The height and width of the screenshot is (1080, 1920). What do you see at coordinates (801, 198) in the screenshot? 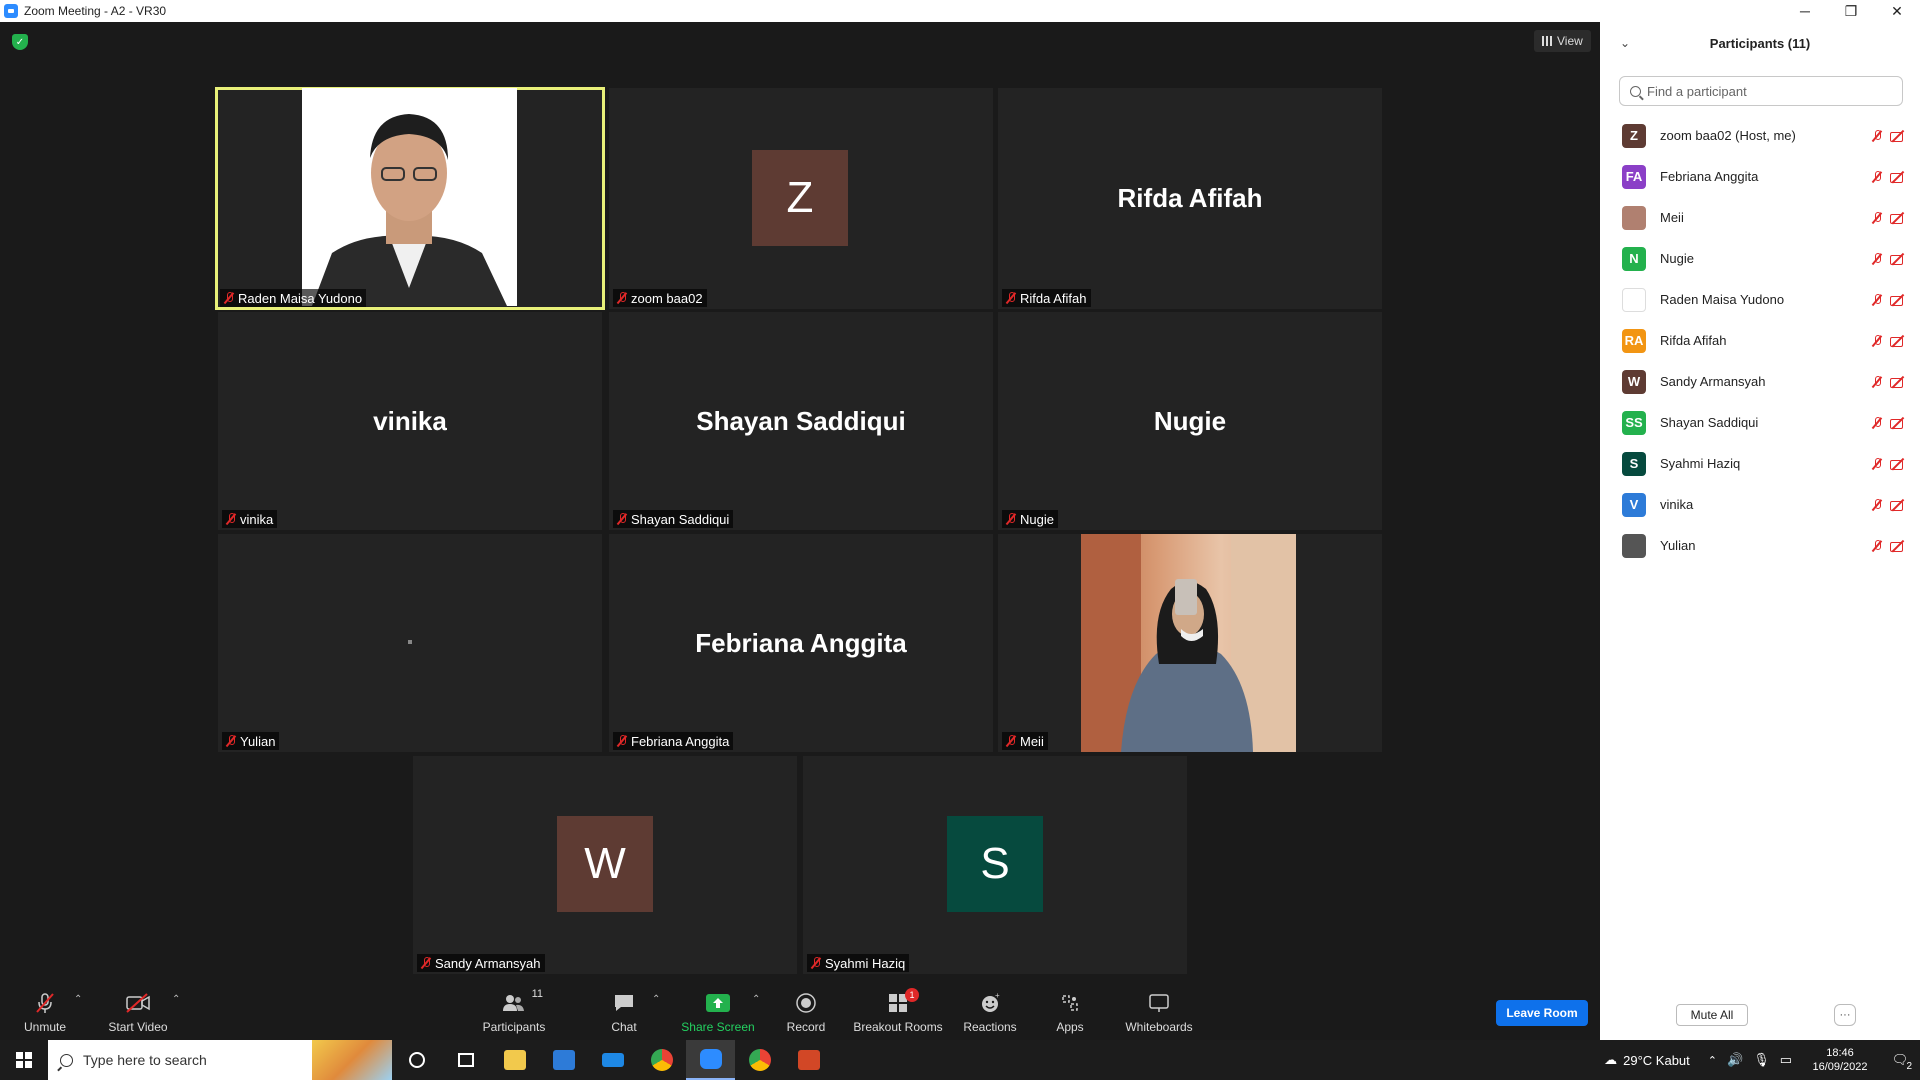
I see `video-tile-zoom-baa02: Z zoom baa02` at bounding box center [801, 198].